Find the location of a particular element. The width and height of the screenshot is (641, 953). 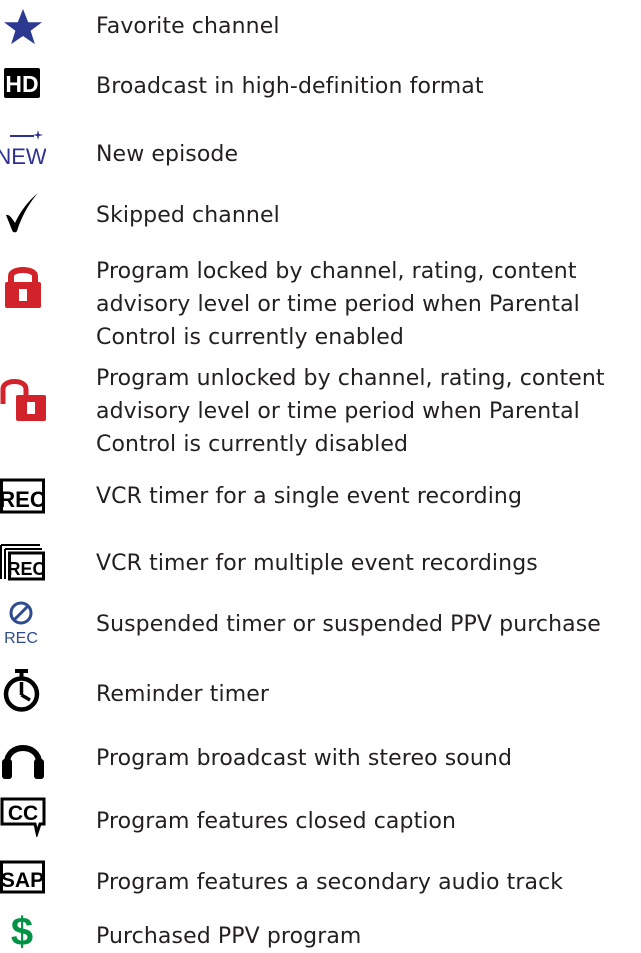

legend-row-ppv: $ Purchased PPV program is located at coordinates (320, 933).